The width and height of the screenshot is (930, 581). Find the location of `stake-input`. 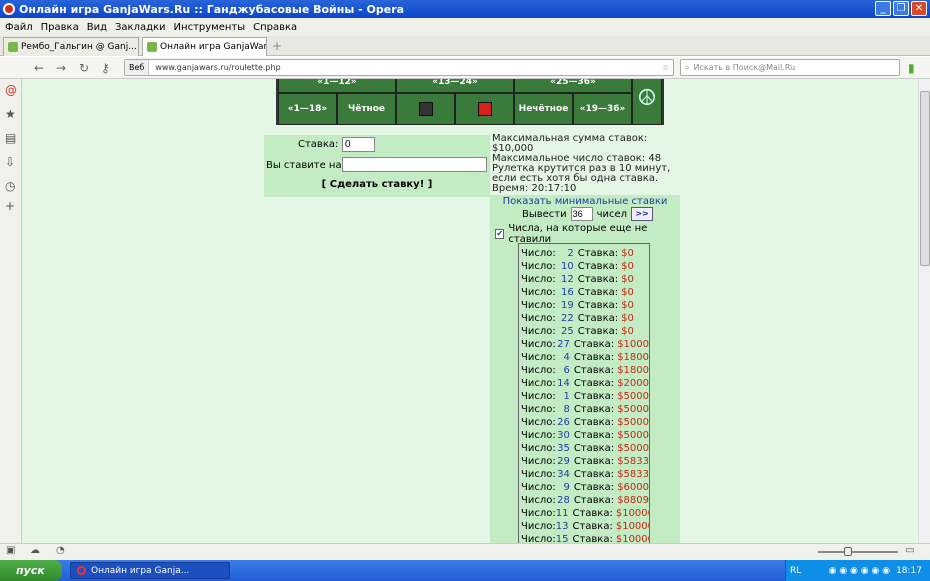

stake-input is located at coordinates (358, 144).